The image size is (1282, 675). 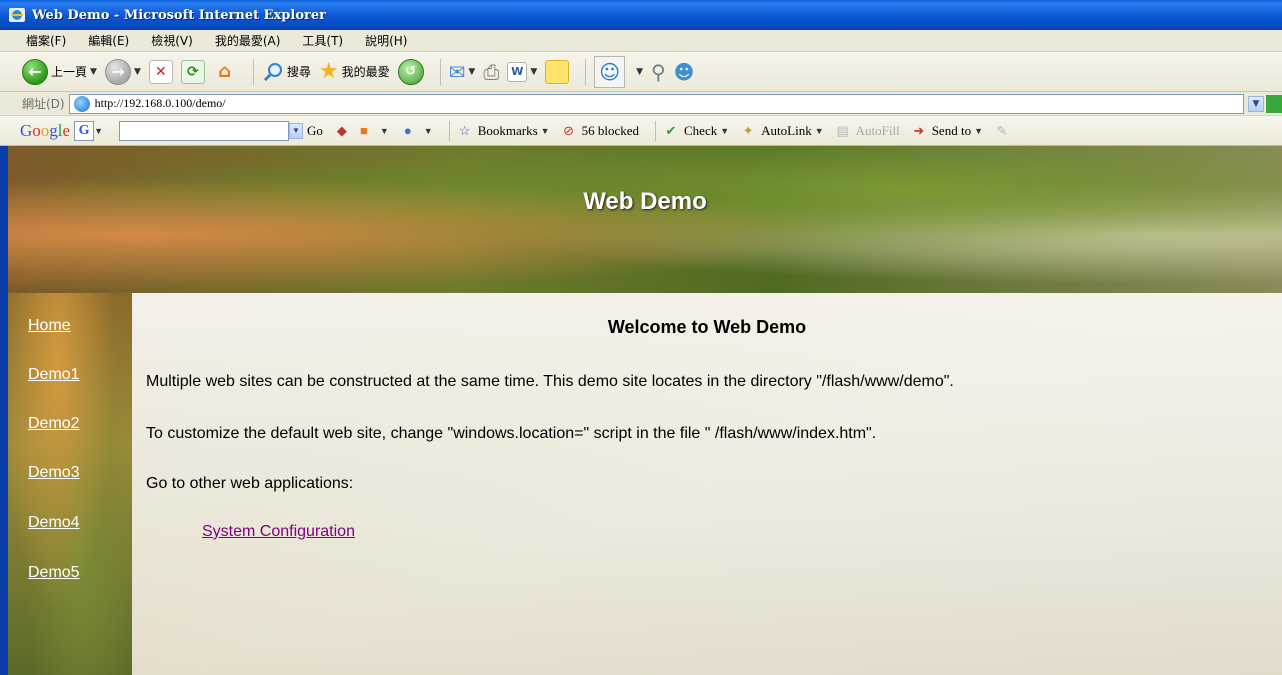 What do you see at coordinates (748, 130) in the screenshot?
I see `autolink-wand-icon: ✦` at bounding box center [748, 130].